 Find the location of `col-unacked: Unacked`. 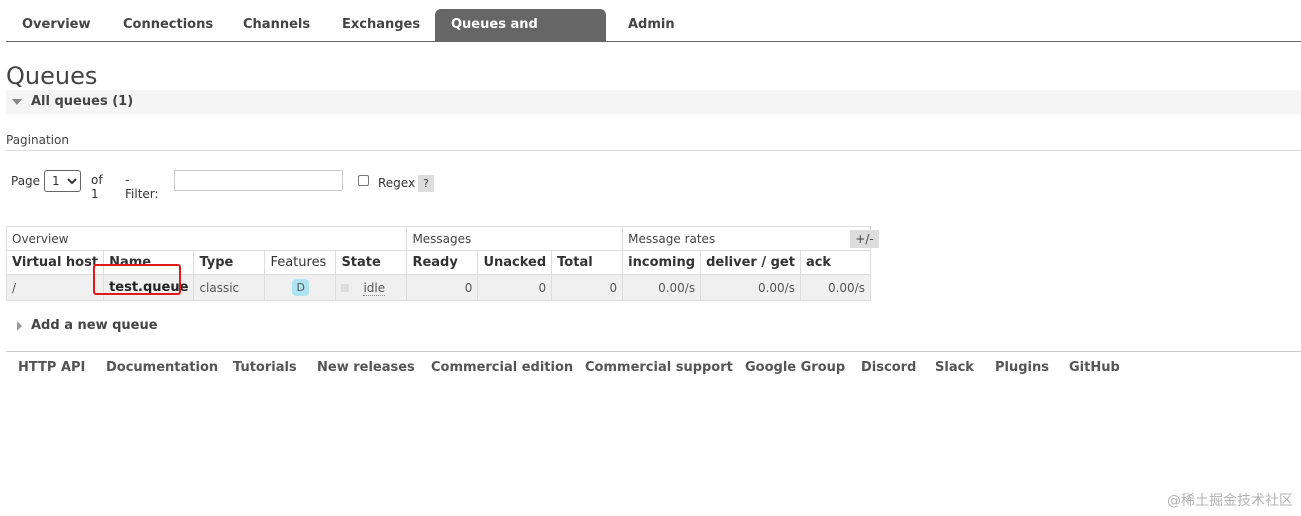

col-unacked: Unacked is located at coordinates (515, 262).